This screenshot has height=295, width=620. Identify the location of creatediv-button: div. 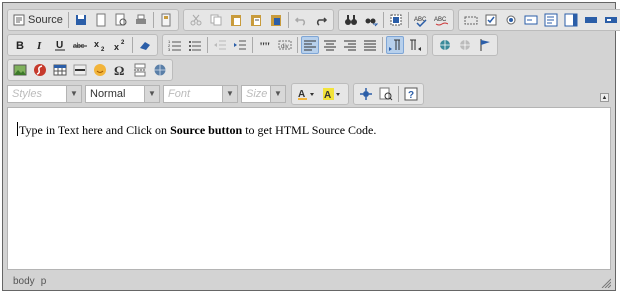
(285, 45).